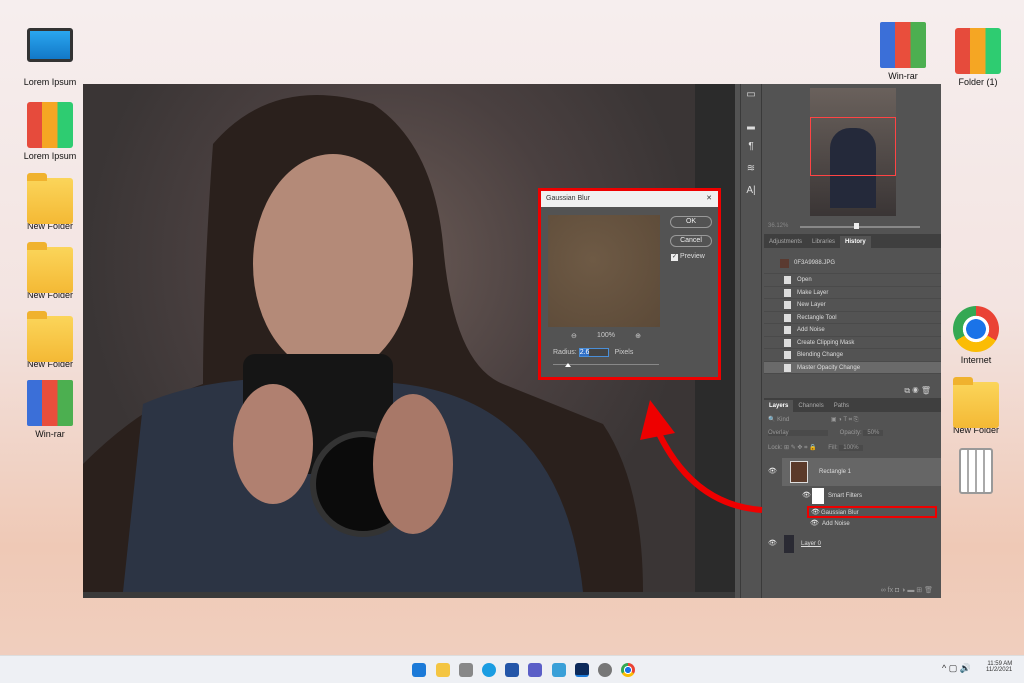  Describe the element at coordinates (860, 226) in the screenshot. I see `navigator-zoom-slider` at that location.